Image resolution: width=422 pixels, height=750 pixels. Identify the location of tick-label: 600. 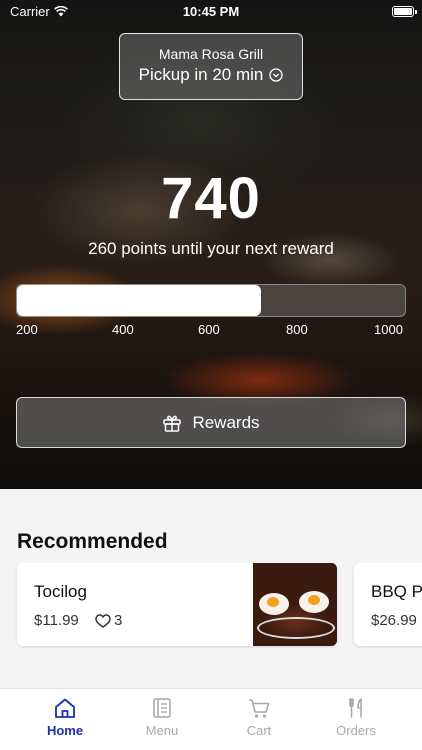
(209, 329).